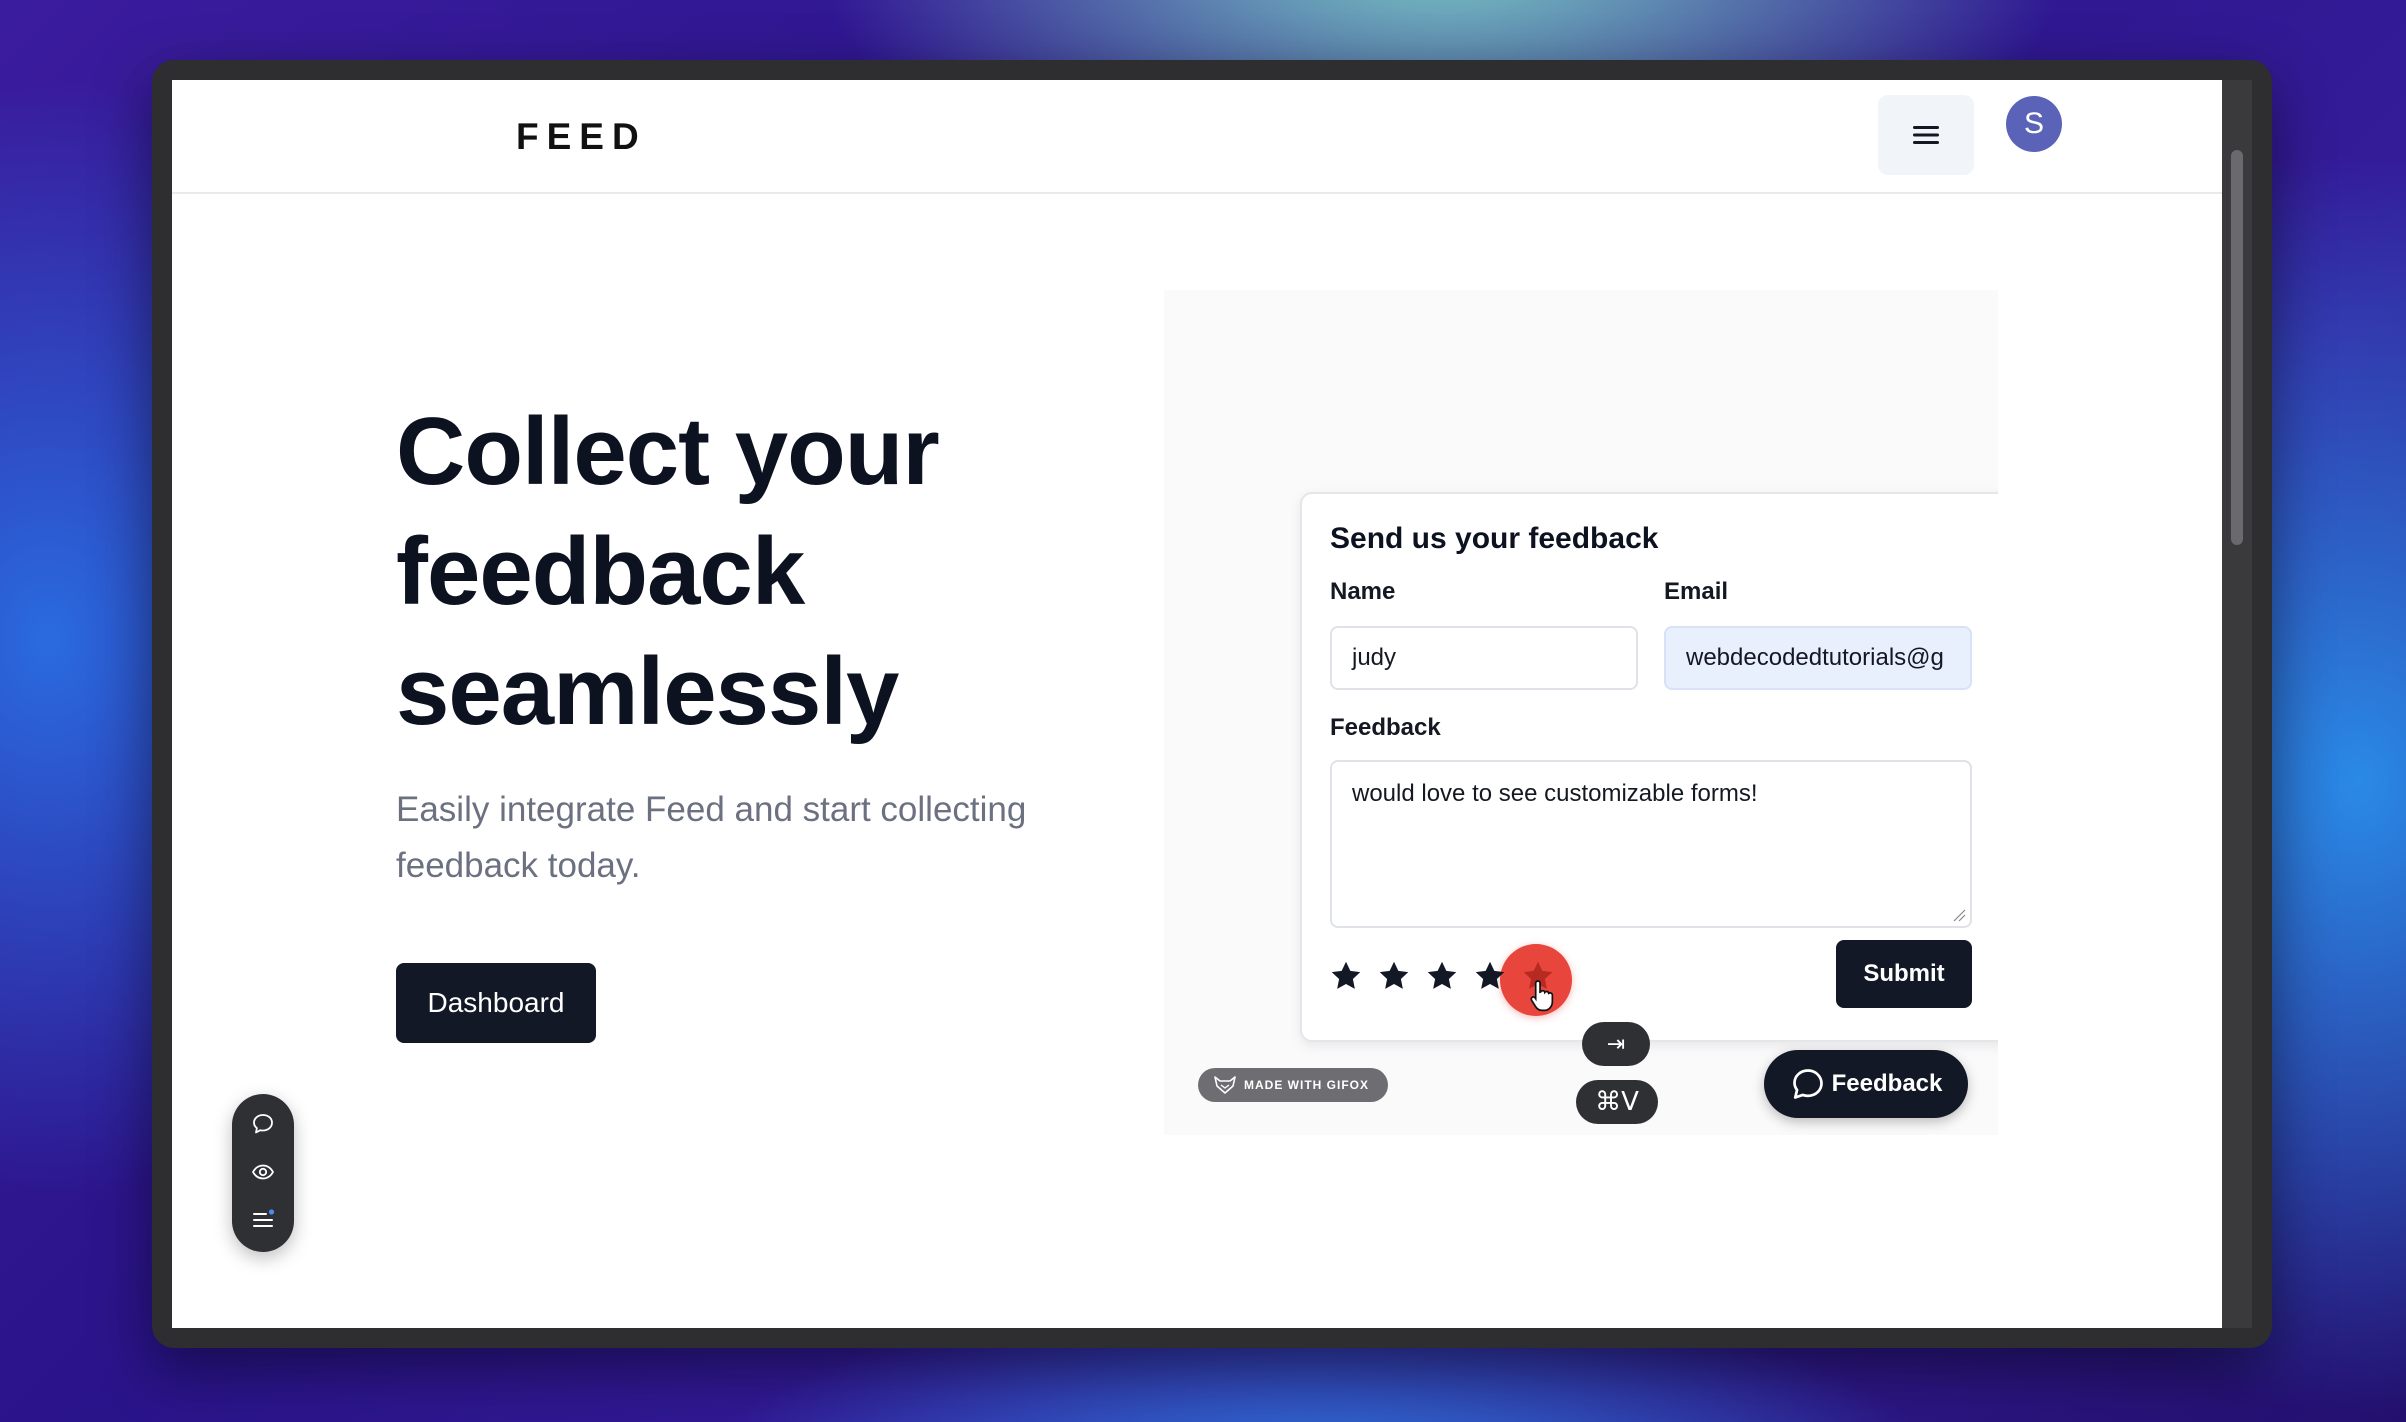  What do you see at coordinates (1555, 793) in the screenshot?
I see `feedback-text: would love to see customizable forms!` at bounding box center [1555, 793].